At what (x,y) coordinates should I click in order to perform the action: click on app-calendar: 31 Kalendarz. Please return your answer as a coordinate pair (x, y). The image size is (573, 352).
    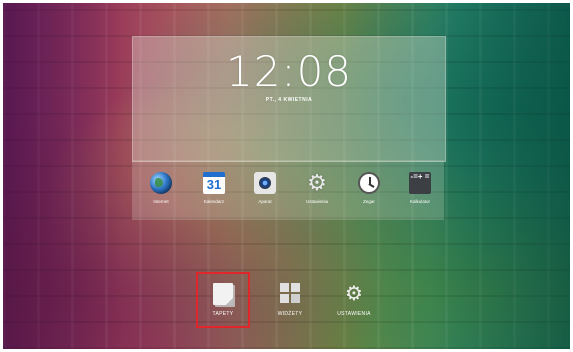
    Looking at the image, I should click on (214, 188).